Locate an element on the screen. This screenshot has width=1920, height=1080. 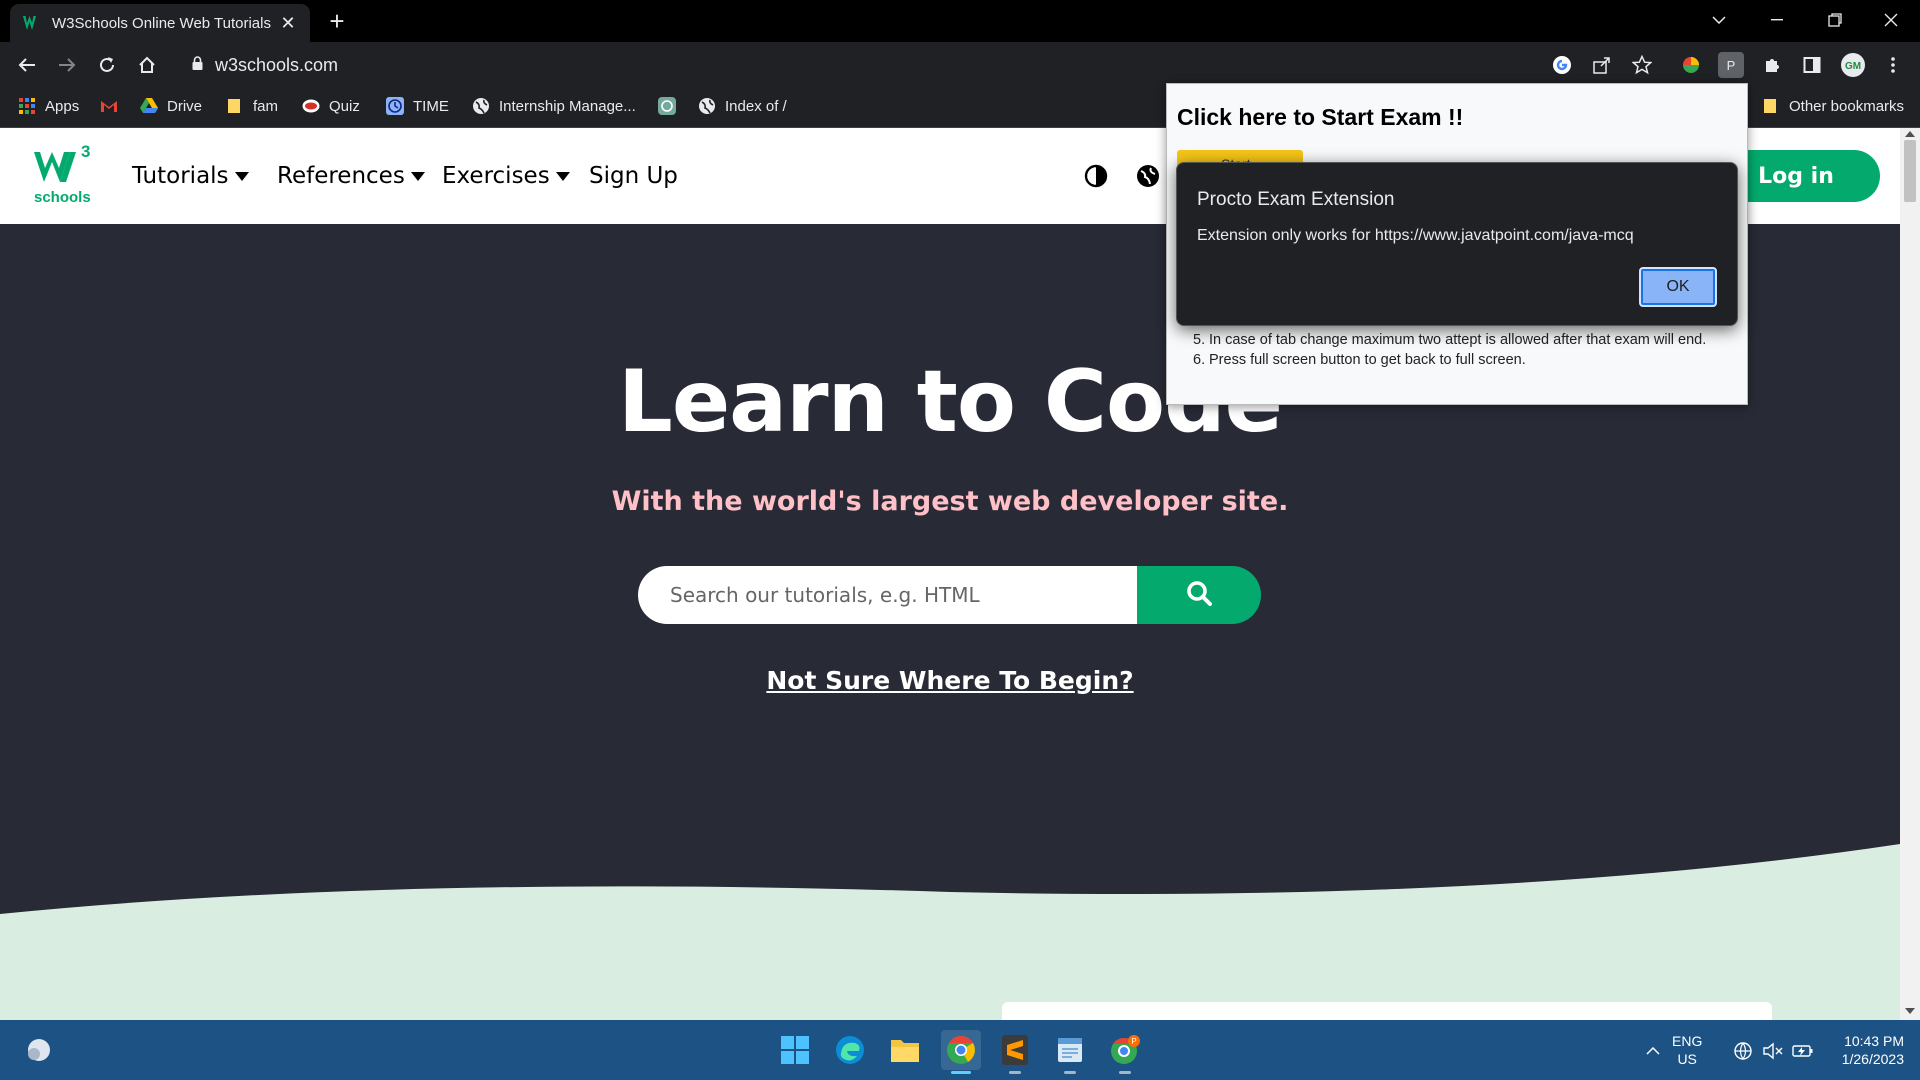
search-icon is located at coordinates (1199, 595).